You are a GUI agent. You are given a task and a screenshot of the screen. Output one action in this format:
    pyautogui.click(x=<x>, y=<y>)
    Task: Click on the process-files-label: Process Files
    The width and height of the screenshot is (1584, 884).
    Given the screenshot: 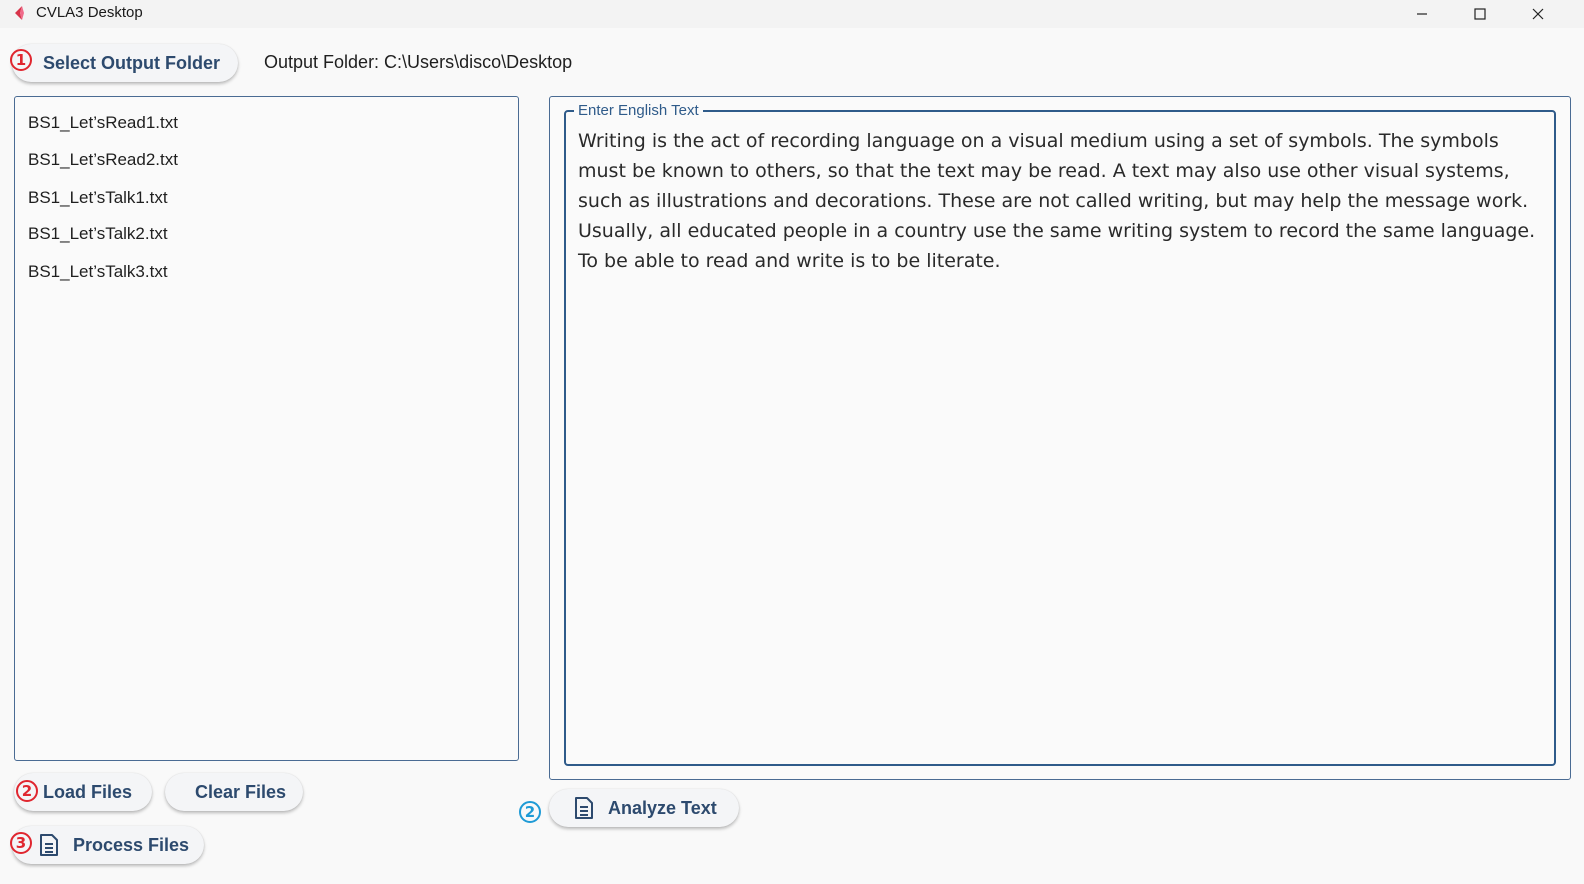 What is the action you would take?
    pyautogui.click(x=131, y=844)
    